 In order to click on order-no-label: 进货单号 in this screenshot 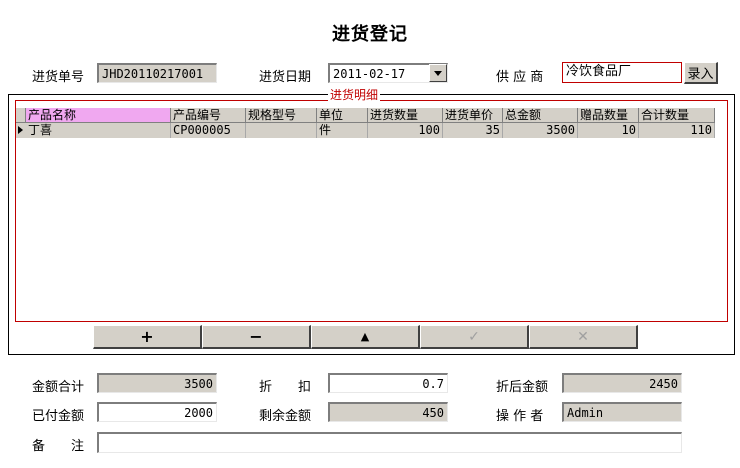, I will do `click(58, 77)`.